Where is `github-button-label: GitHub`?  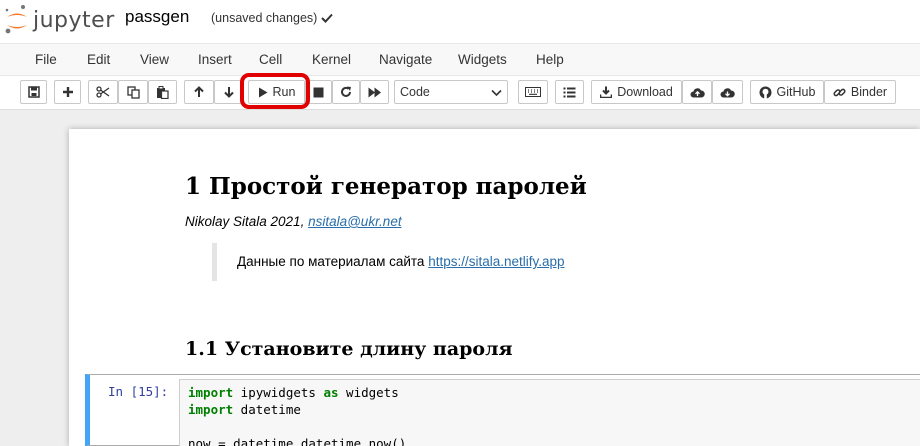 github-button-label: GitHub is located at coordinates (796, 92).